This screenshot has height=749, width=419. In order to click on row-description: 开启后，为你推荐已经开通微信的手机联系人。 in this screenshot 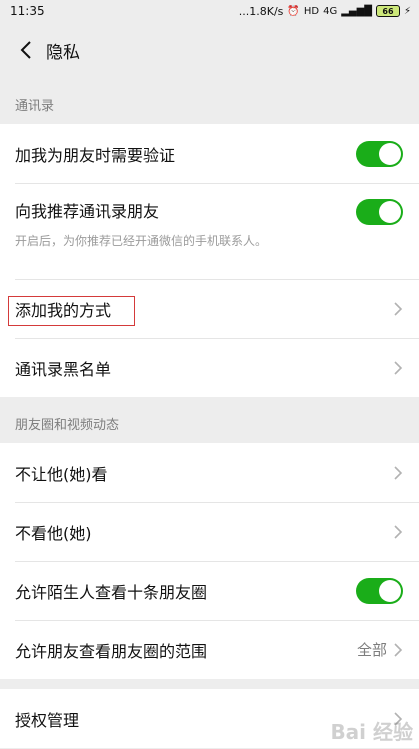, I will do `click(141, 241)`.